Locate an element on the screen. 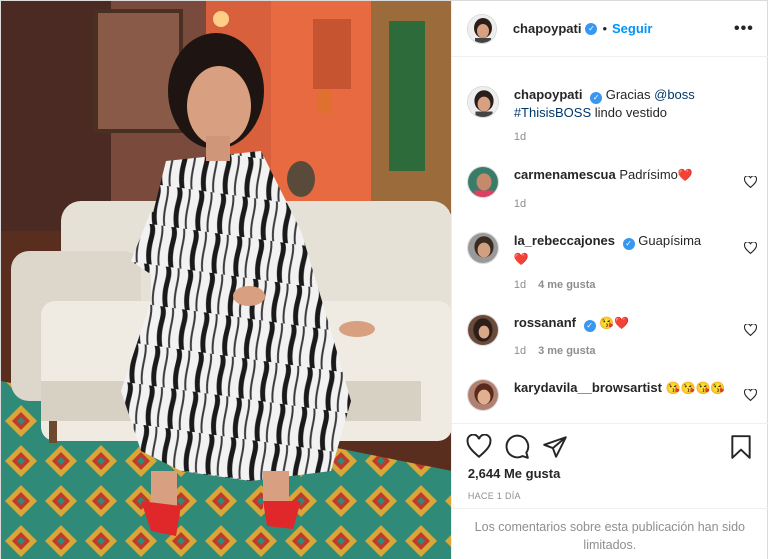 The width and height of the screenshot is (768, 559). comment-text: carmenamescua Padrísimo❤️ is located at coordinates (623, 175).